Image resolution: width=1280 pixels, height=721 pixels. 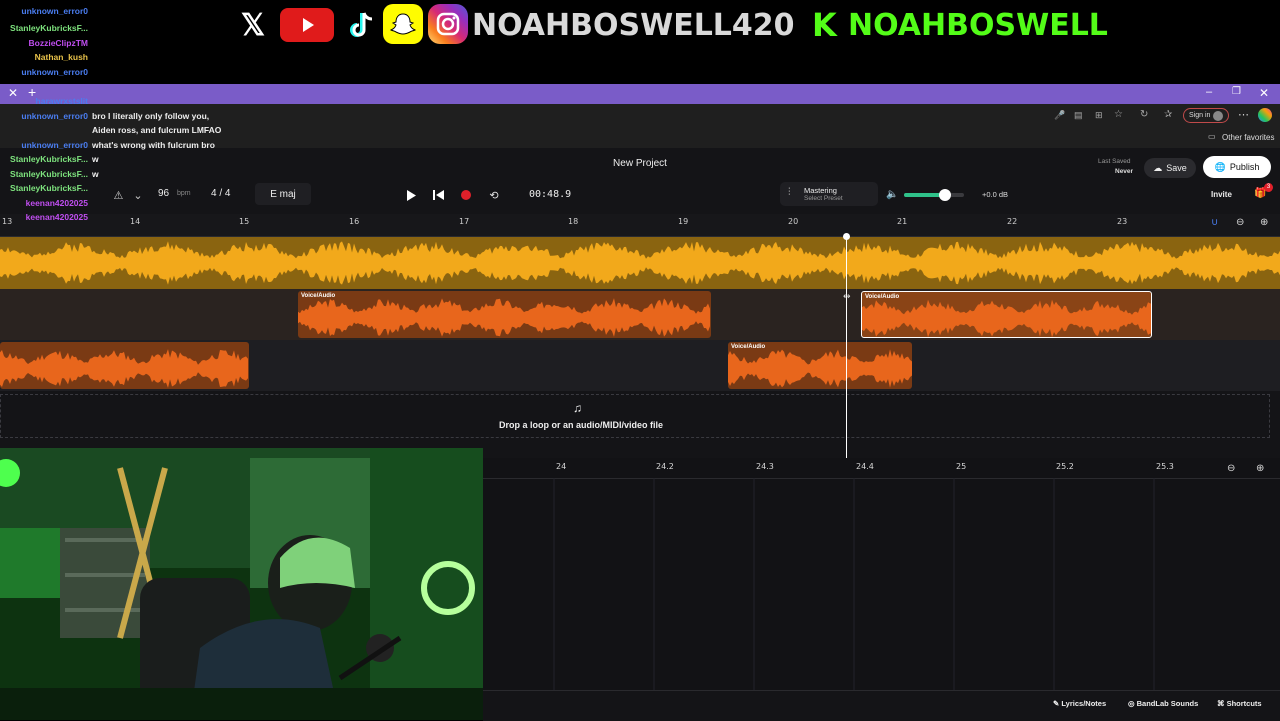 I want to click on editor-tick: 25.3, so click(x=1165, y=466).